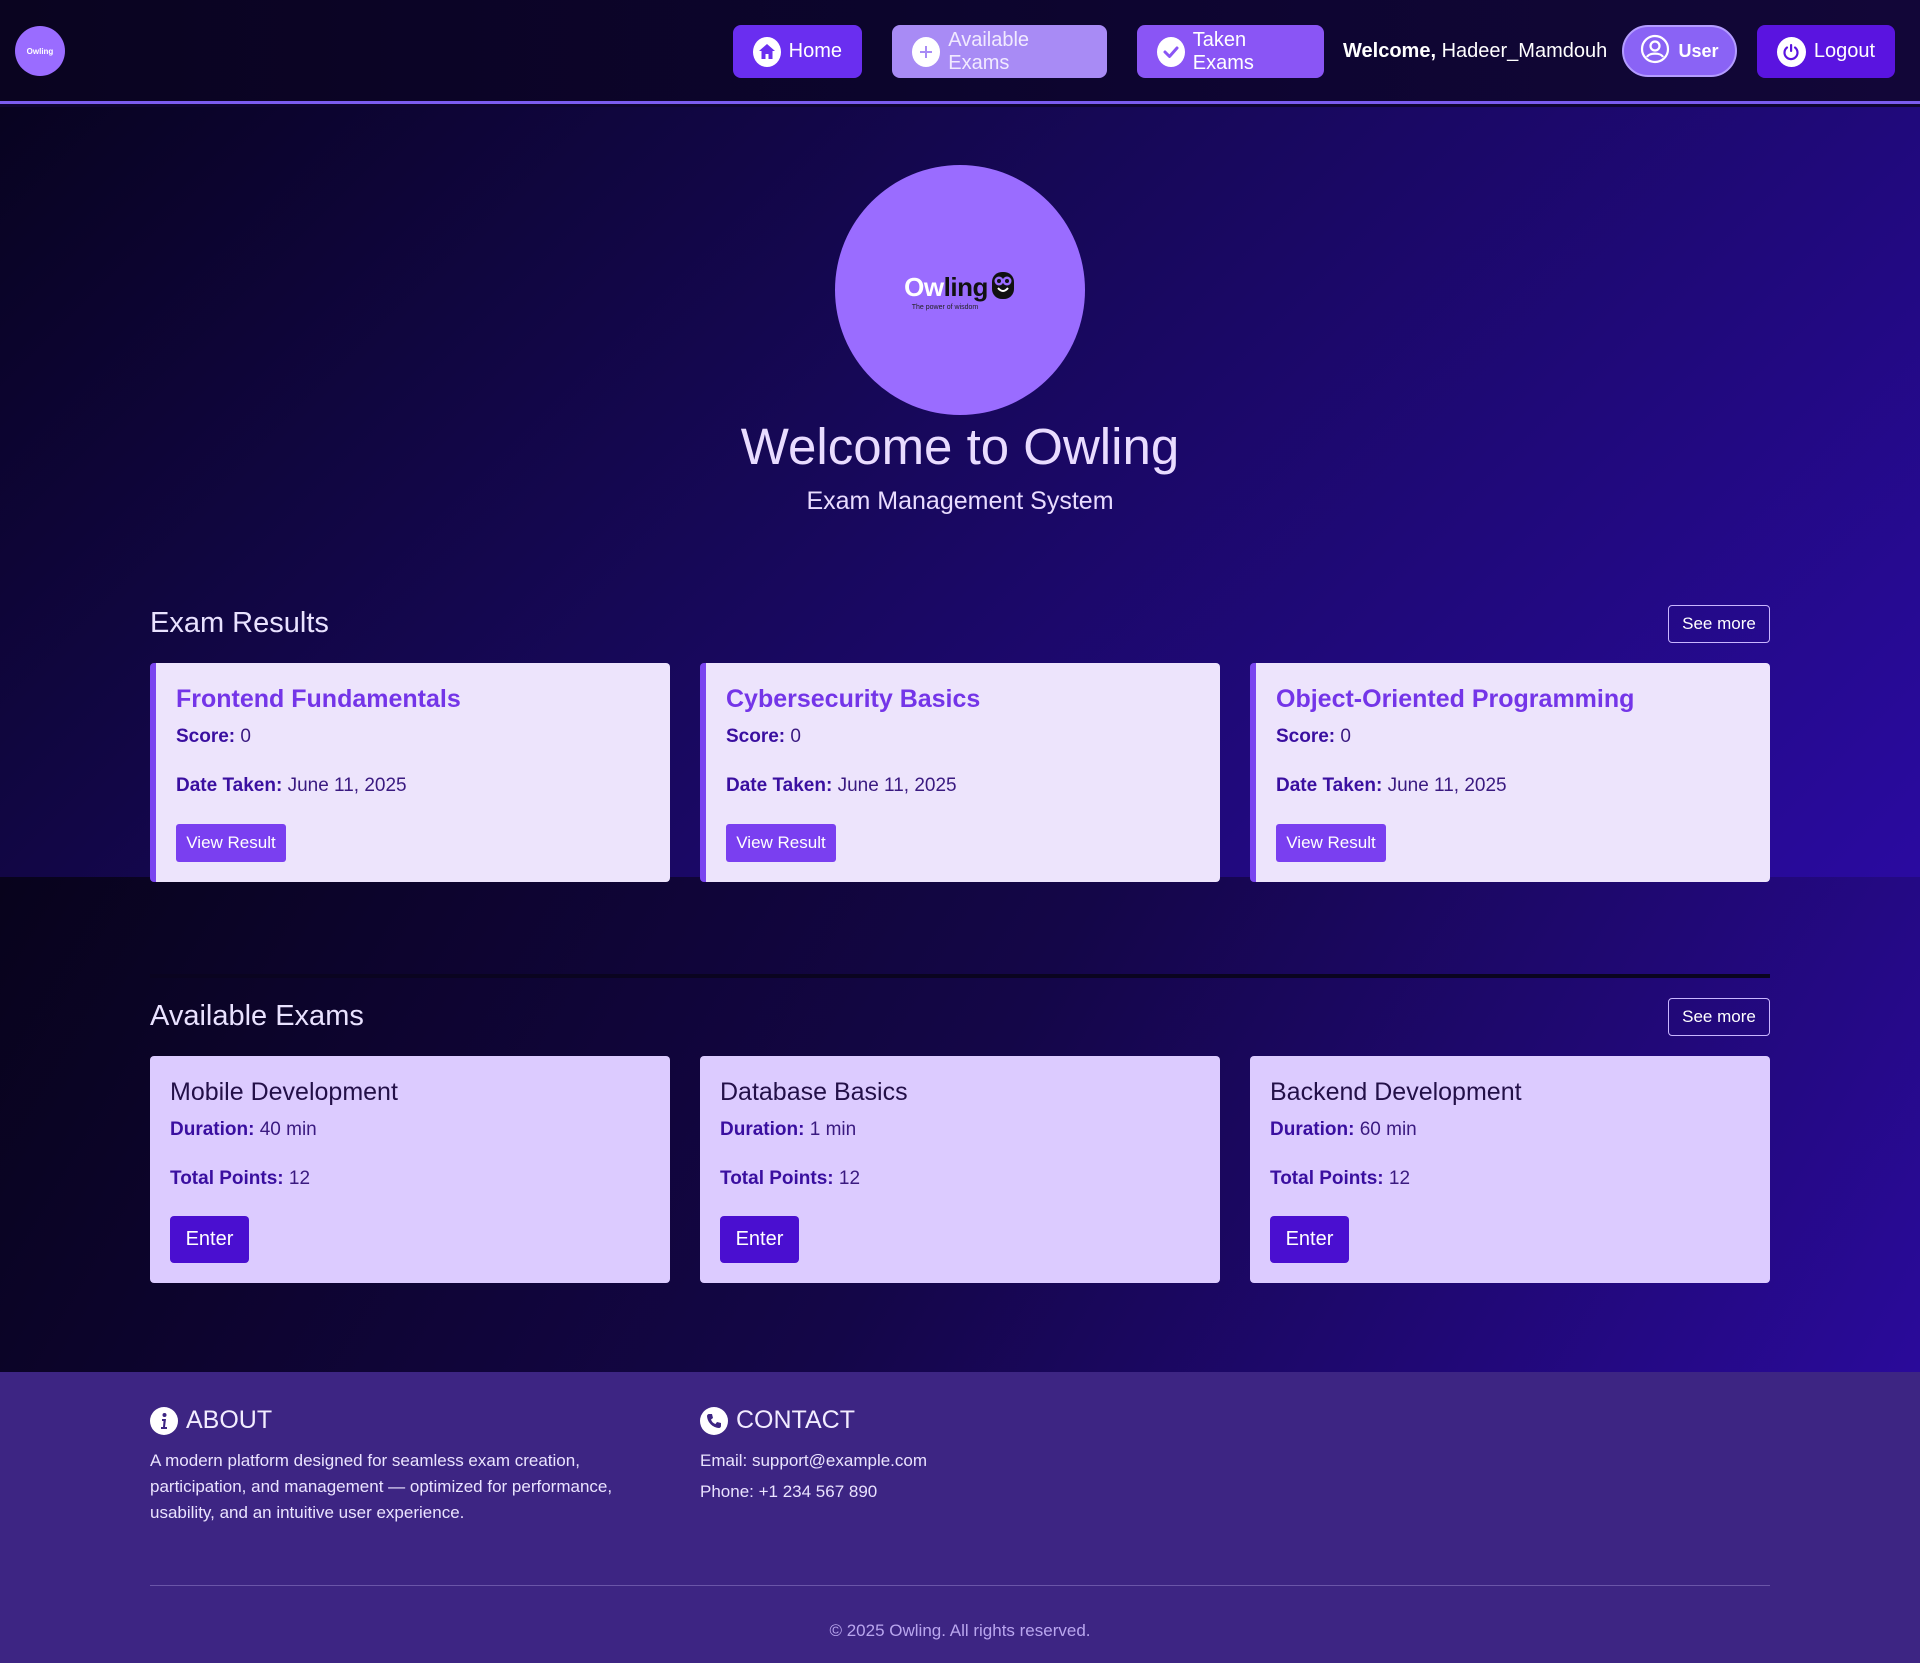 Image resolution: width=1920 pixels, height=1663 pixels. Describe the element at coordinates (767, 51) in the screenshot. I see `home-icon` at that location.